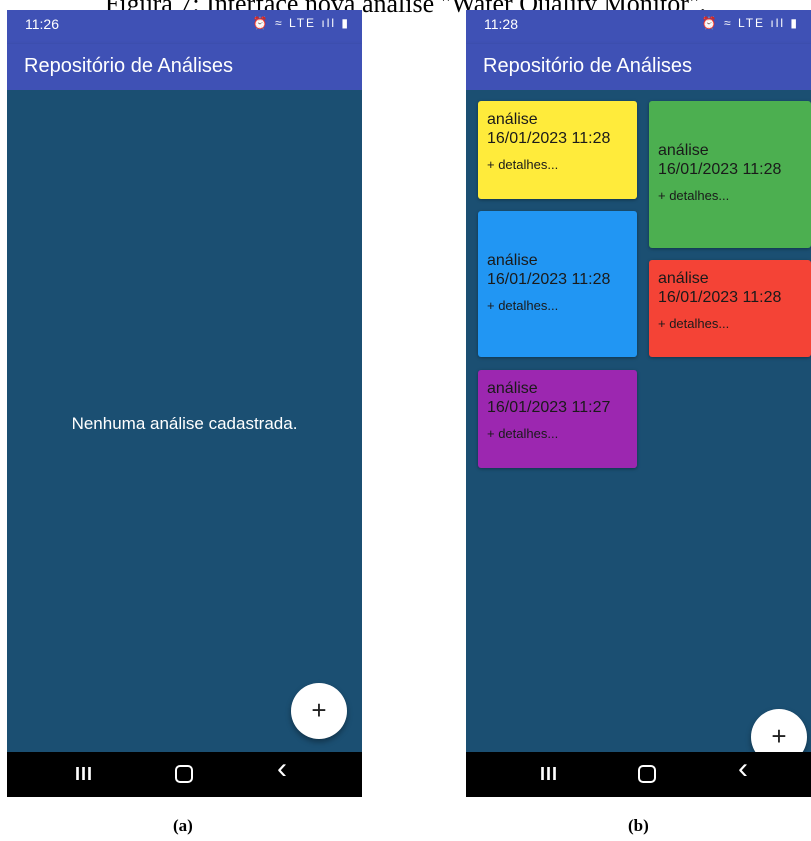 The width and height of the screenshot is (811, 841). I want to click on label-a: (a), so click(183, 825).